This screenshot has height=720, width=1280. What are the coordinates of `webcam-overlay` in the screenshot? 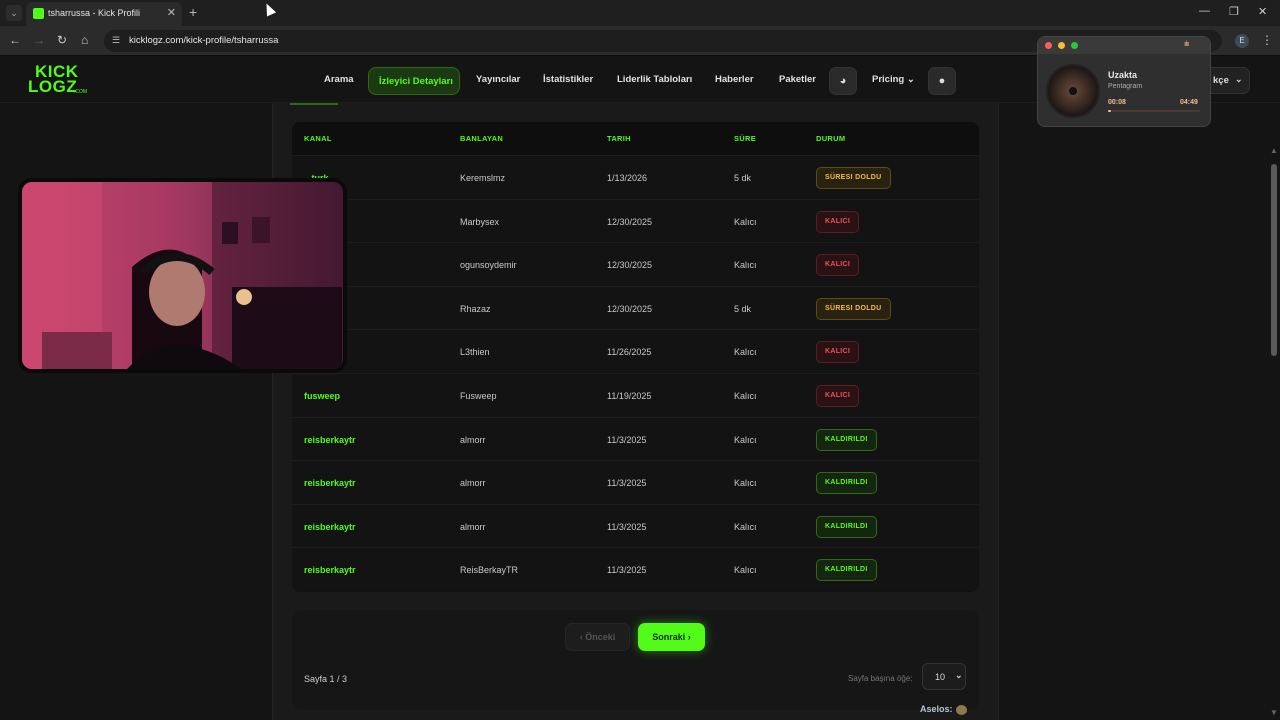 It's located at (182, 275).